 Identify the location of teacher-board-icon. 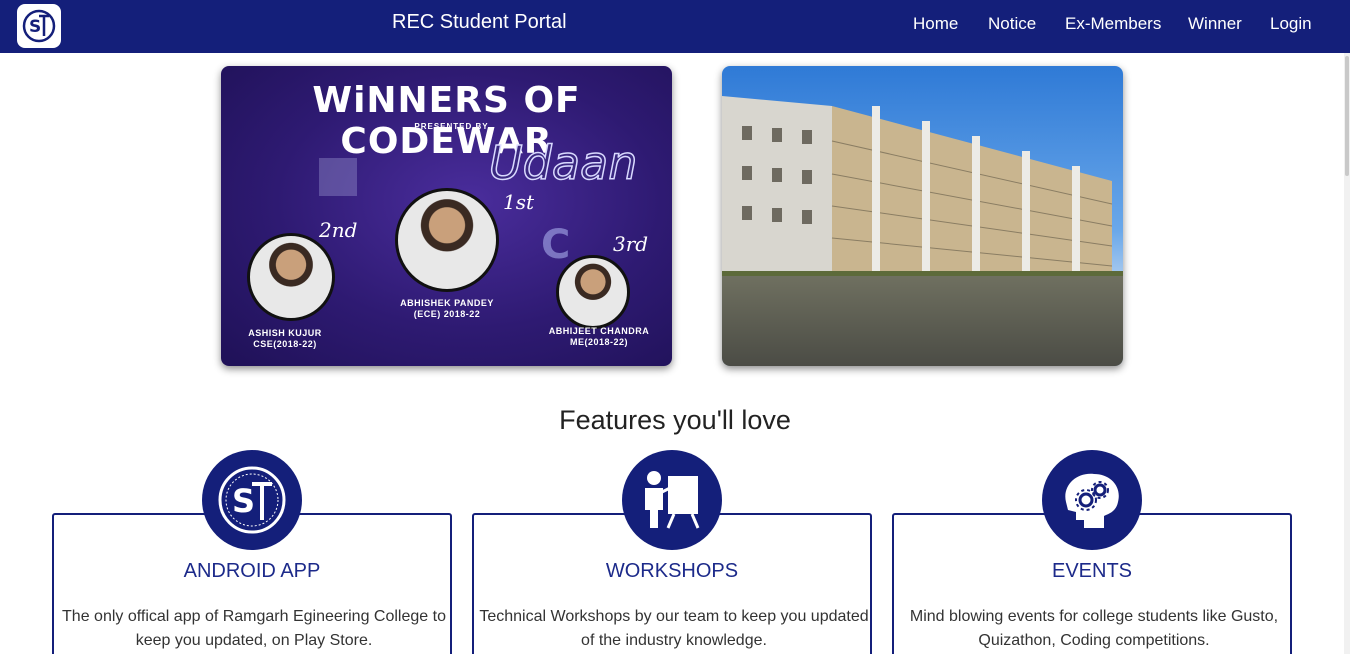
(672, 500).